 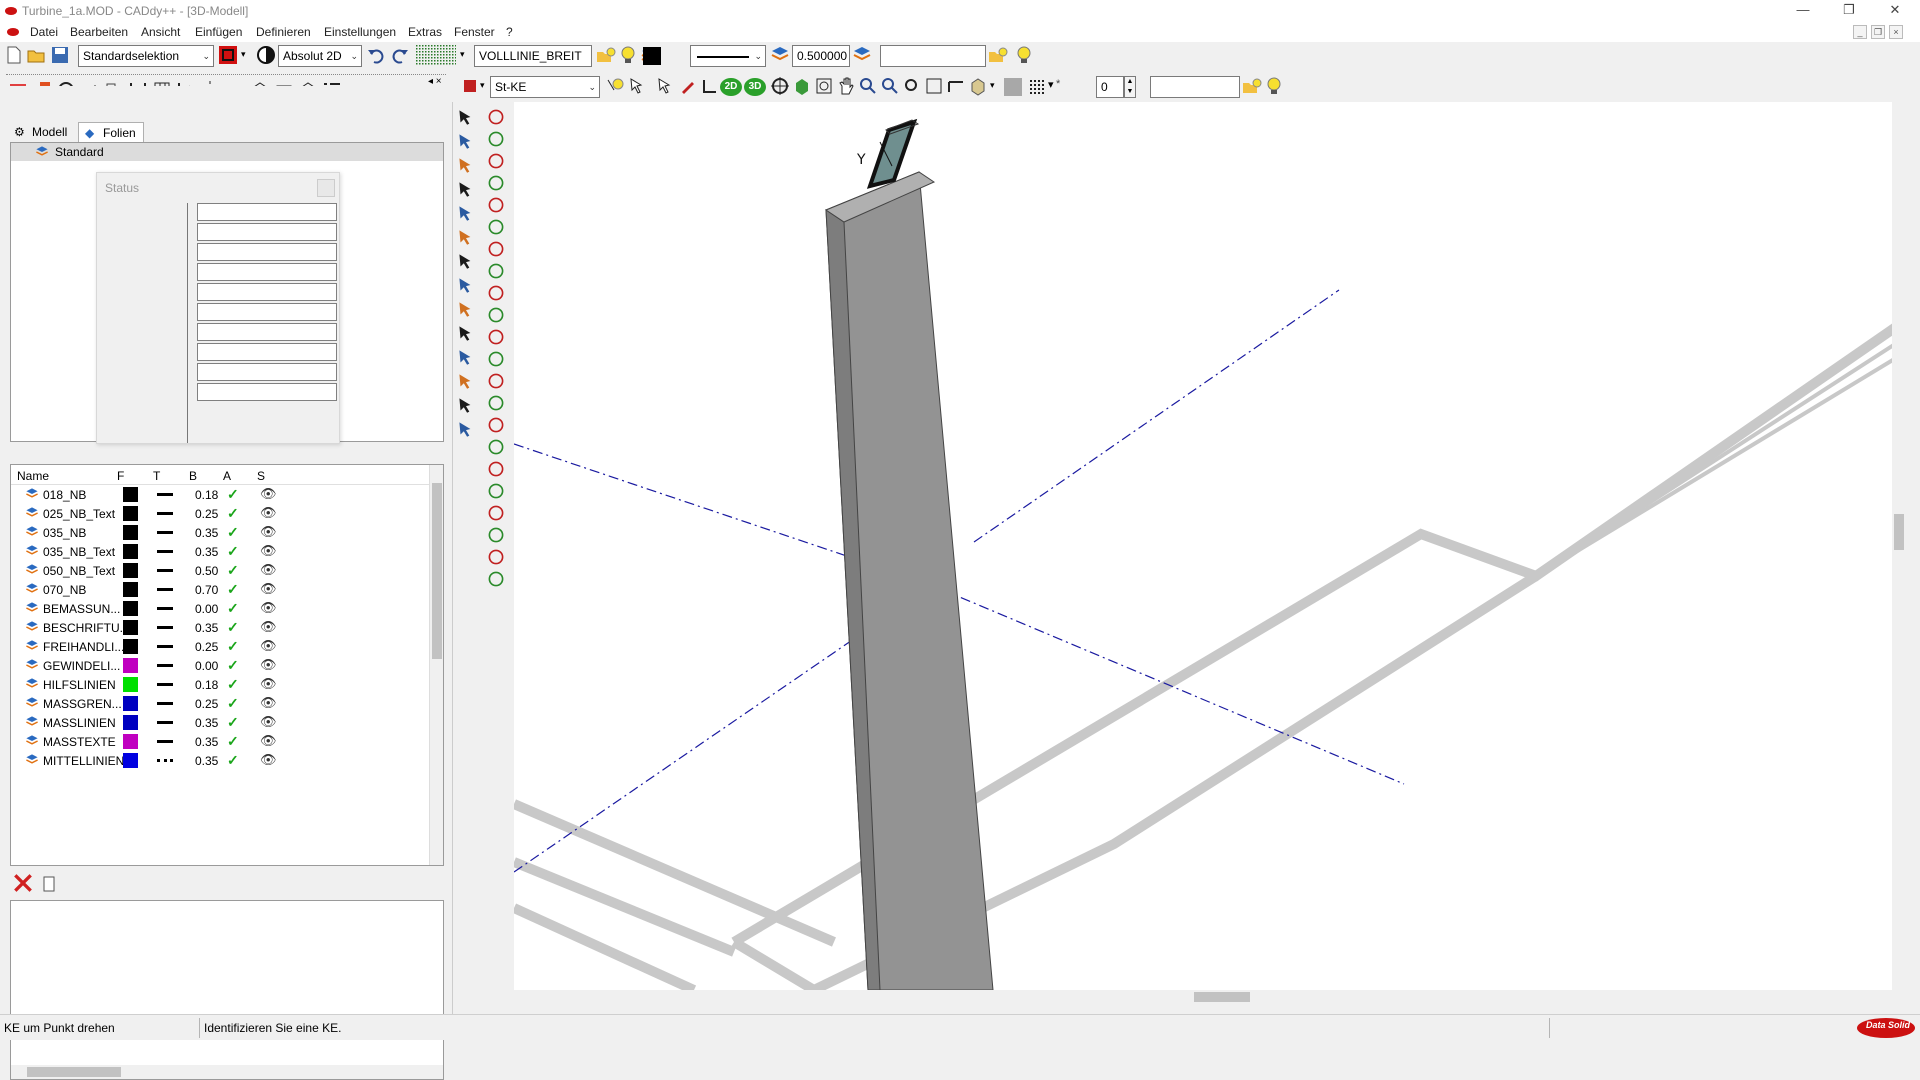 What do you see at coordinates (225, 532) in the screenshot?
I see `layer-row: 035_NB 0.35 ✓ 👁` at bounding box center [225, 532].